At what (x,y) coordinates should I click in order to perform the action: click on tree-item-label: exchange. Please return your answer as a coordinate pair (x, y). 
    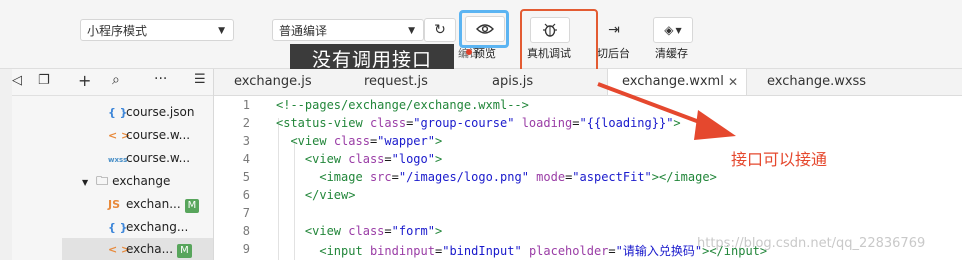
    Looking at the image, I should click on (141, 181).